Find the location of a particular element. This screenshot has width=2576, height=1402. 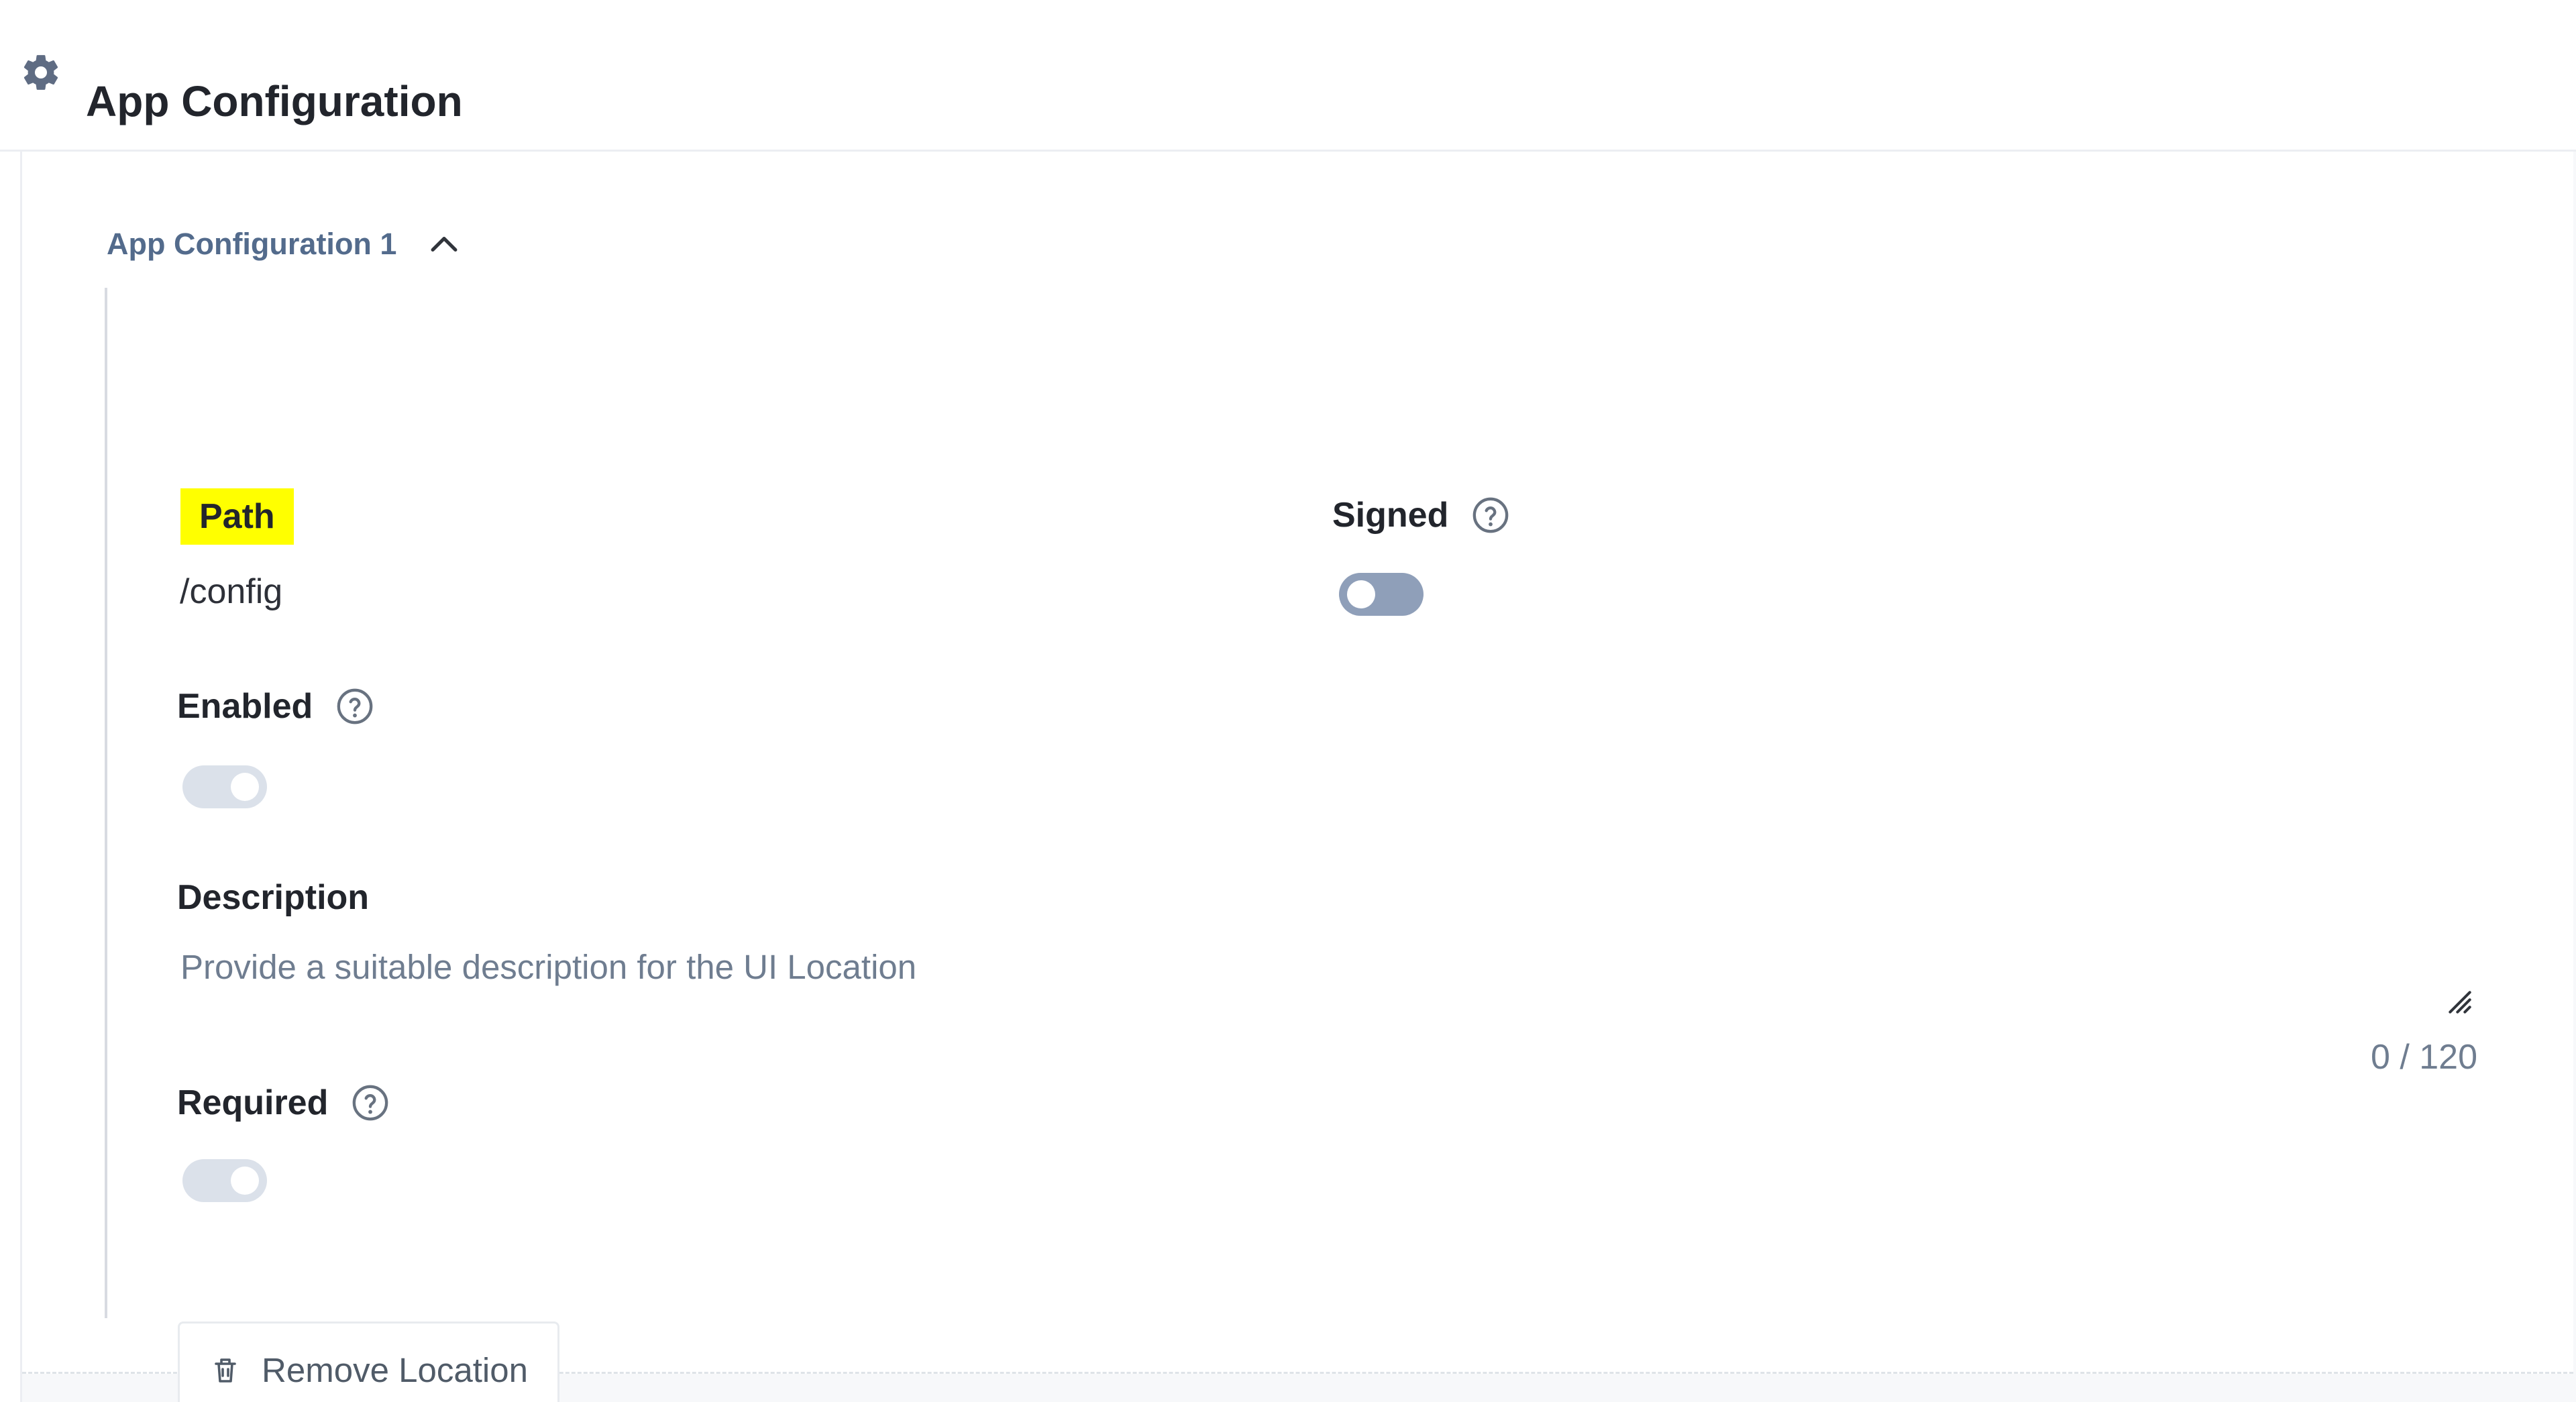

required-toggle-thumb is located at coordinates (245, 1181).